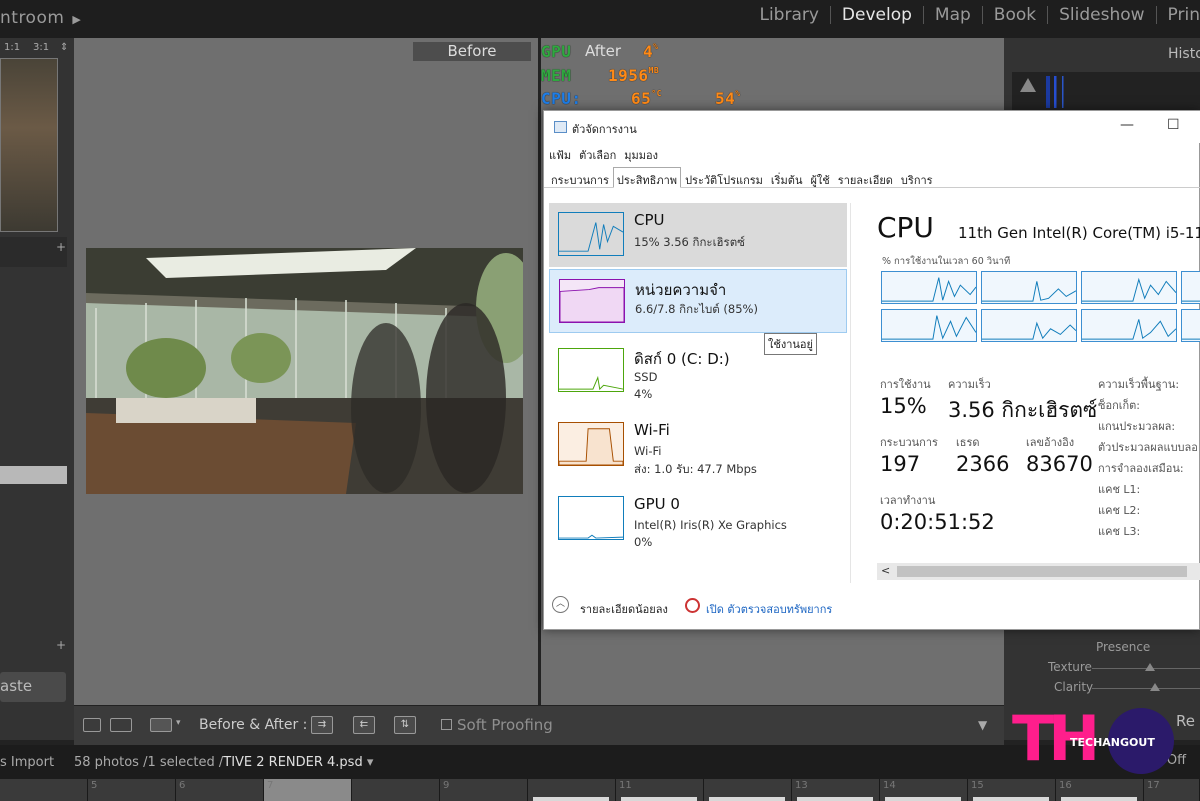 This screenshot has height=801, width=1200. What do you see at coordinates (1150, 667) in the screenshot?
I see `texture-knob` at bounding box center [1150, 667].